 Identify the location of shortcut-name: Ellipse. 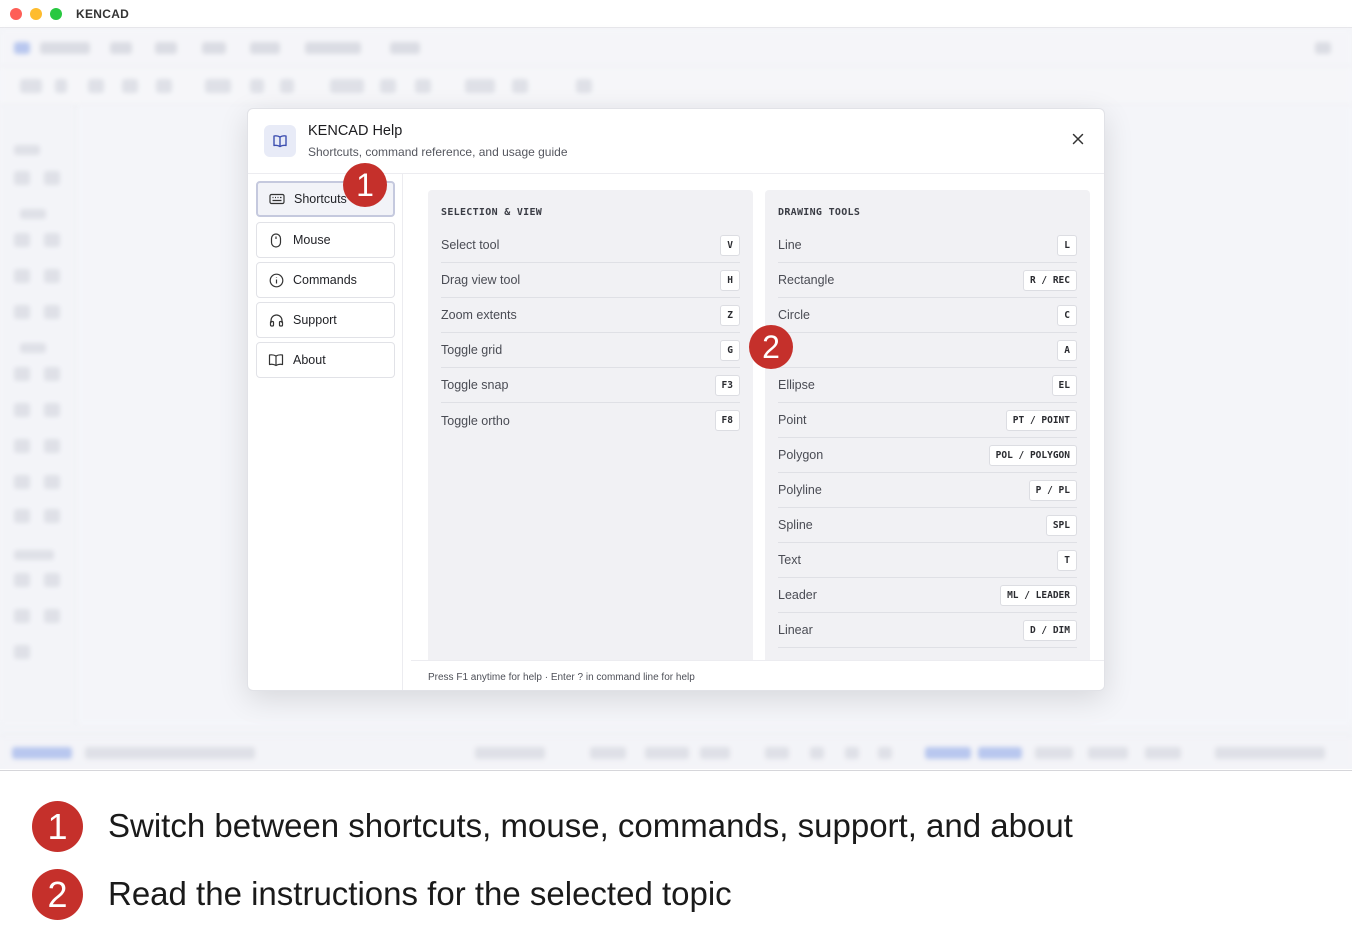
(796, 385).